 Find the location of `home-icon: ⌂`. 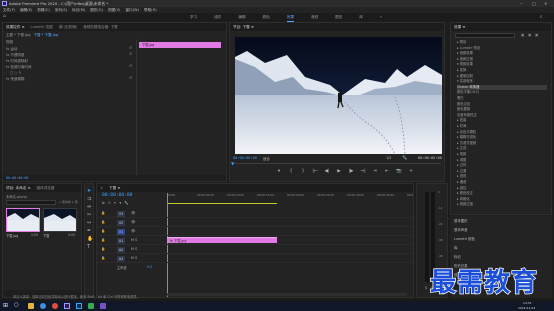

home-icon: ⌂ is located at coordinates (4, 16).